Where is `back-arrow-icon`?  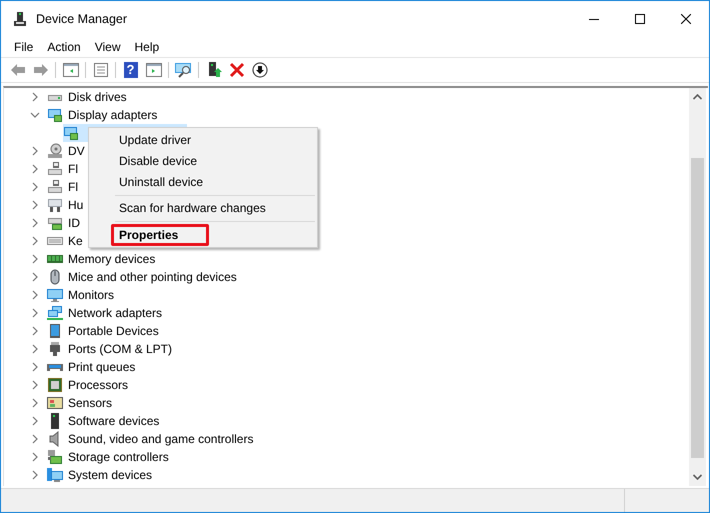 back-arrow-icon is located at coordinates (18, 70).